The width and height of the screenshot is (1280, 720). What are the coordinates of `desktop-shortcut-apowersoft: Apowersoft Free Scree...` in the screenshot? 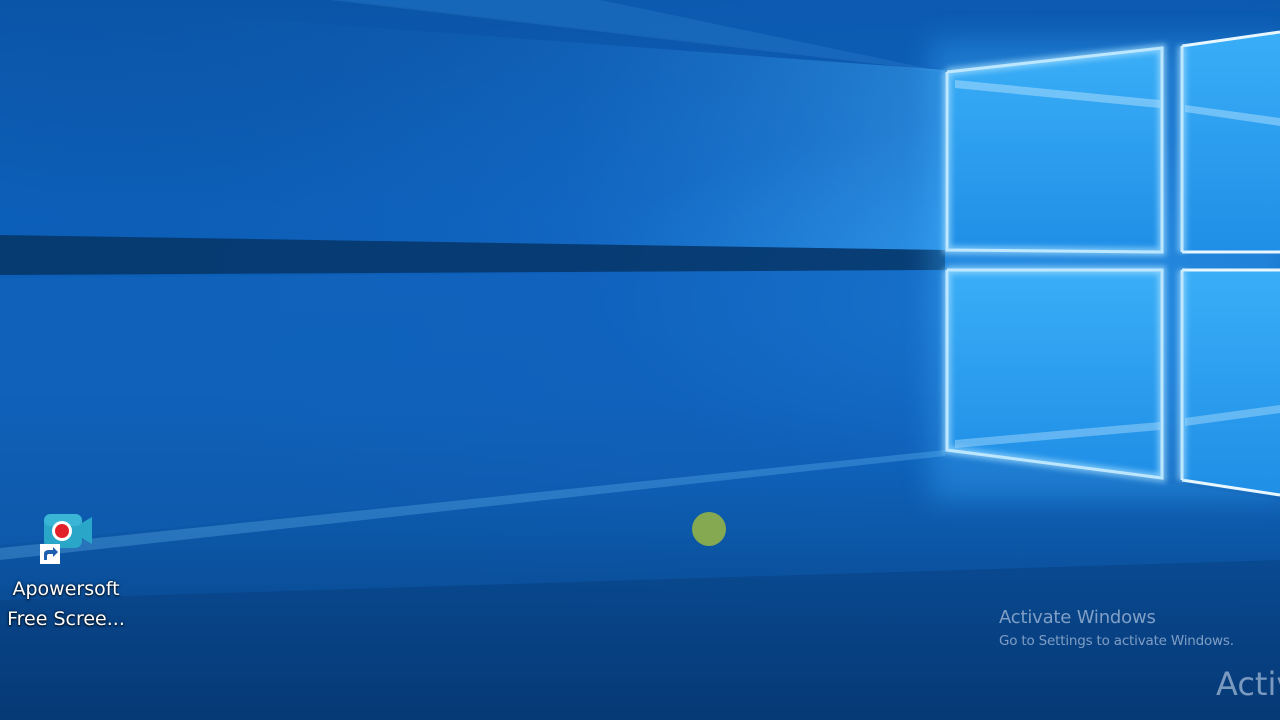 It's located at (66, 571).